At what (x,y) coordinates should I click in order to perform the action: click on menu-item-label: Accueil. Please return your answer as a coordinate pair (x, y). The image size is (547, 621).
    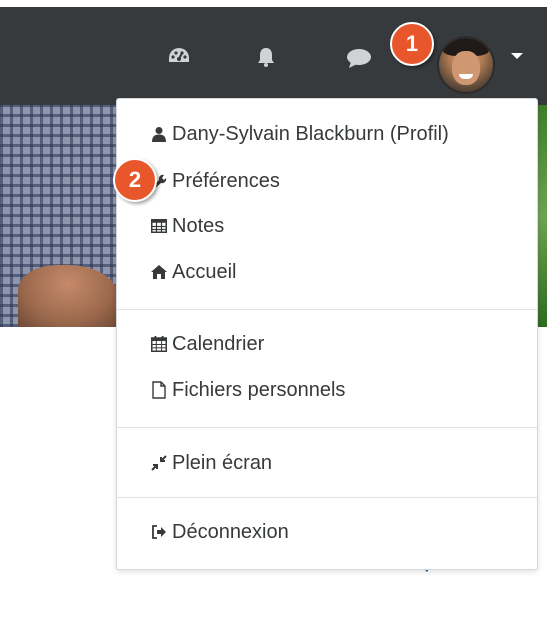
    Looking at the image, I should click on (204, 271).